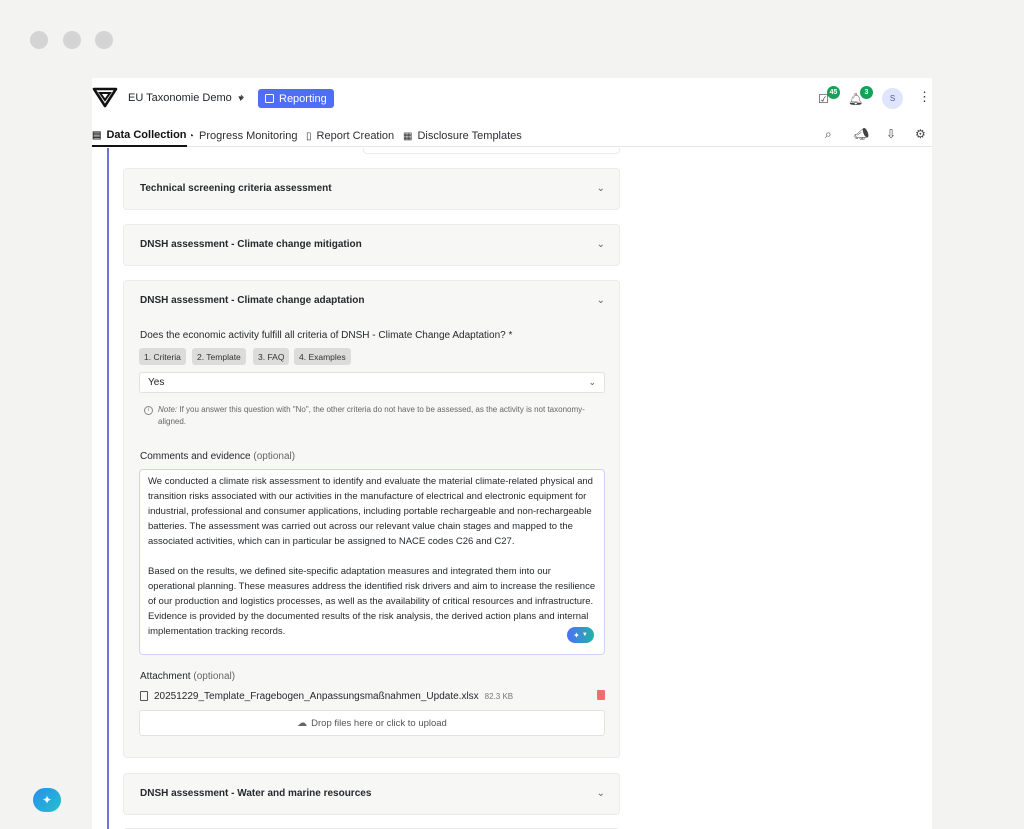  What do you see at coordinates (156, 382) in the screenshot?
I see `answer-value: Yes` at bounding box center [156, 382].